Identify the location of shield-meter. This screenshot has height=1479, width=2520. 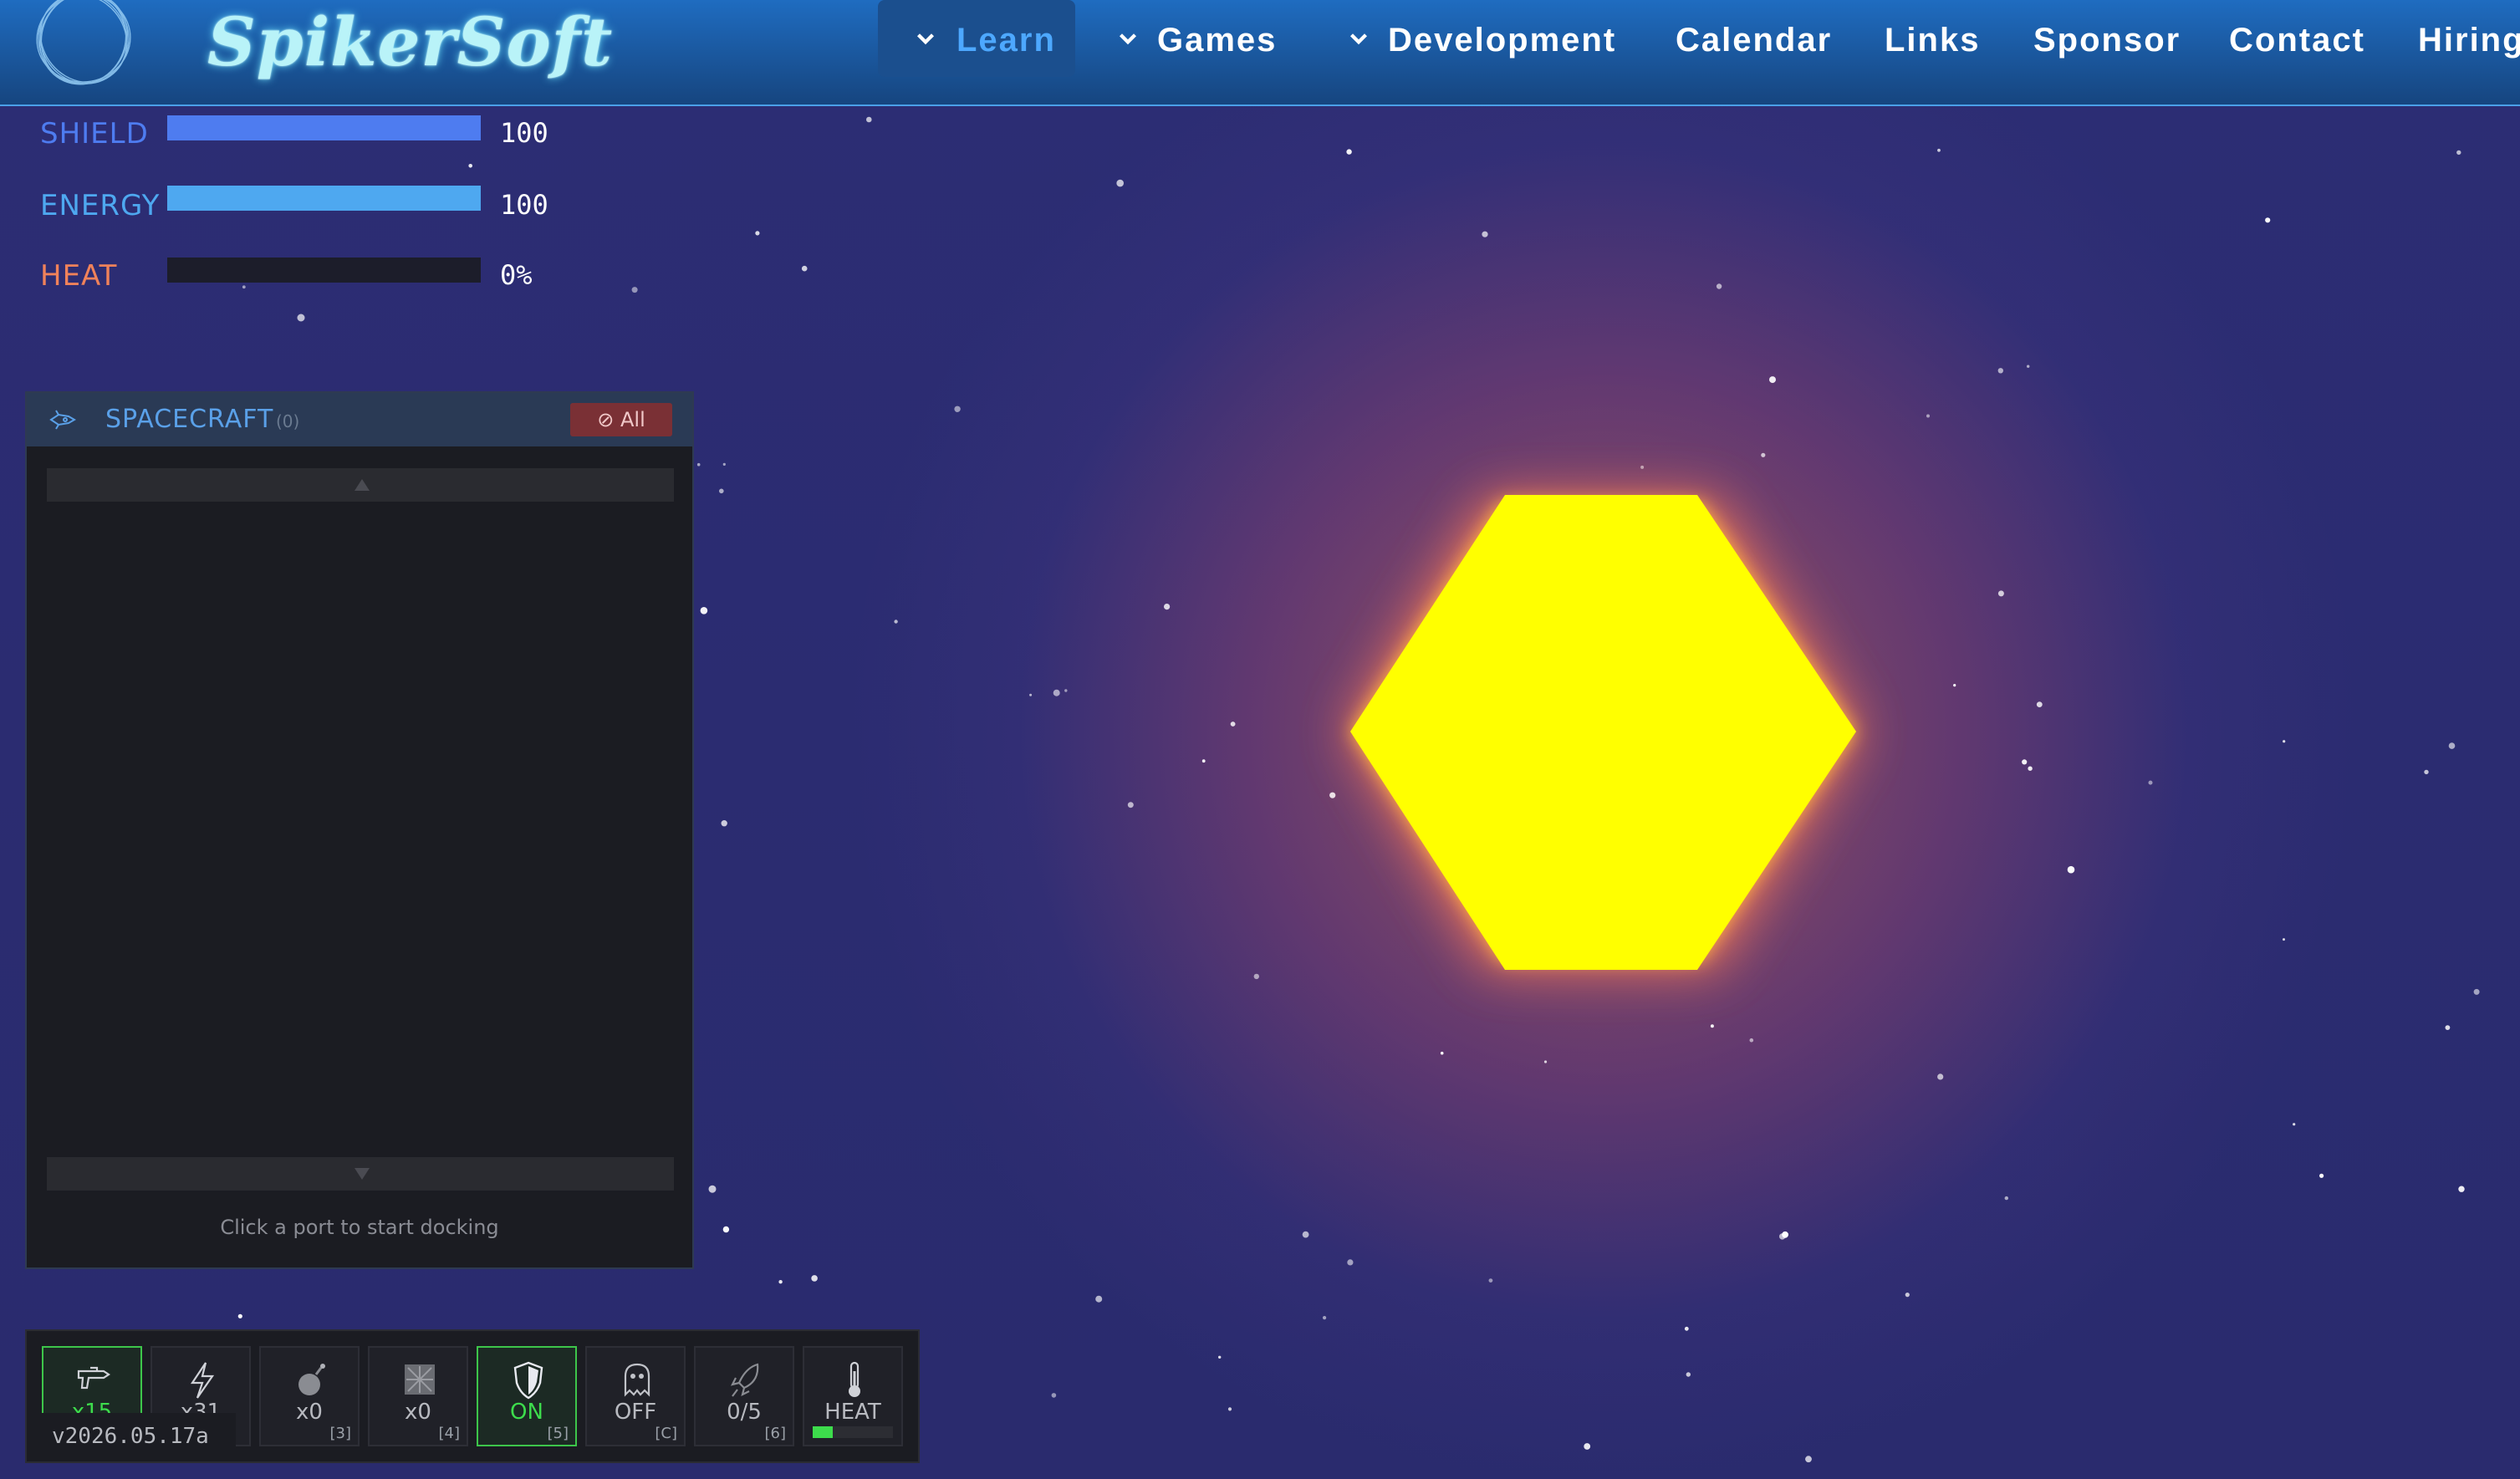
(324, 127).